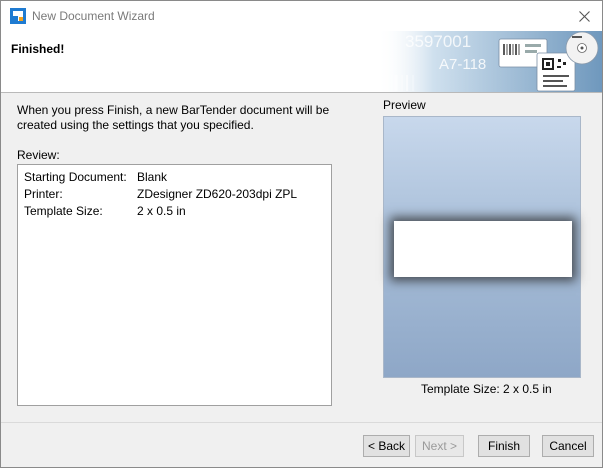 The width and height of the screenshot is (603, 468). I want to click on review-key: Printer:, so click(43, 194).